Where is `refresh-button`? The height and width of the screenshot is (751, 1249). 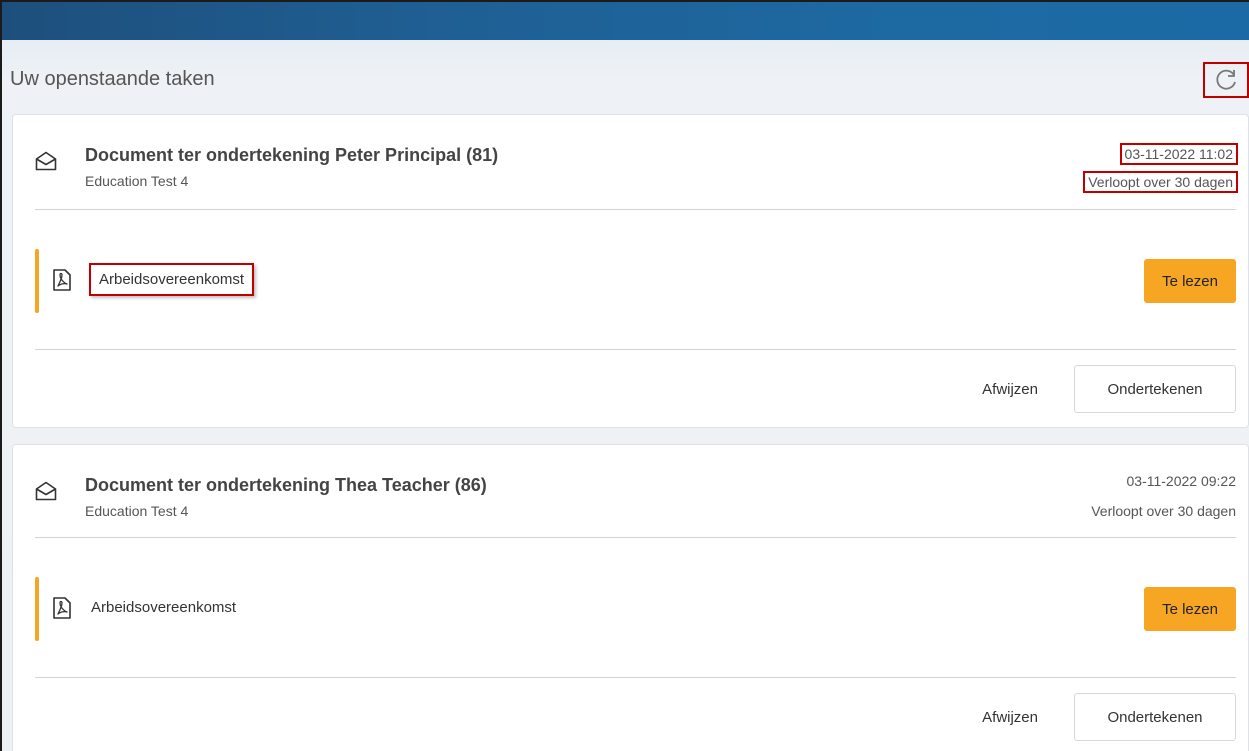 refresh-button is located at coordinates (1226, 80).